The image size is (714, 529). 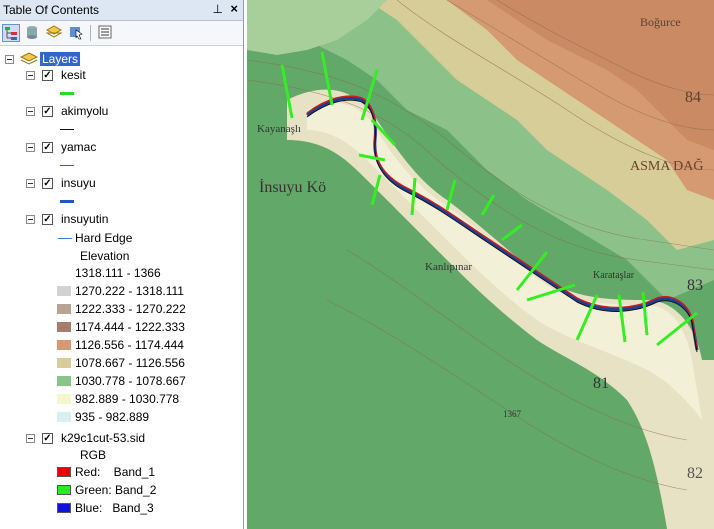 What do you see at coordinates (695, 285) in the screenshot?
I see `map-label-83: 83` at bounding box center [695, 285].